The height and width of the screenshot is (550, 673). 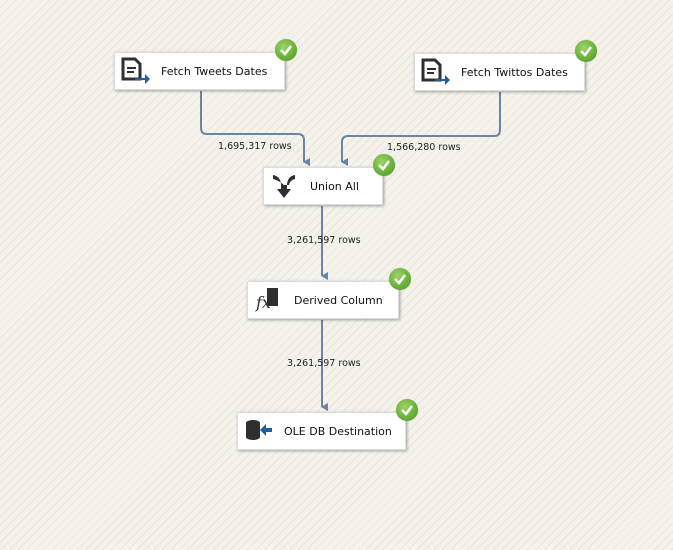 I want to click on rows-label-union-derived: 3,261,597 rows, so click(x=324, y=240).